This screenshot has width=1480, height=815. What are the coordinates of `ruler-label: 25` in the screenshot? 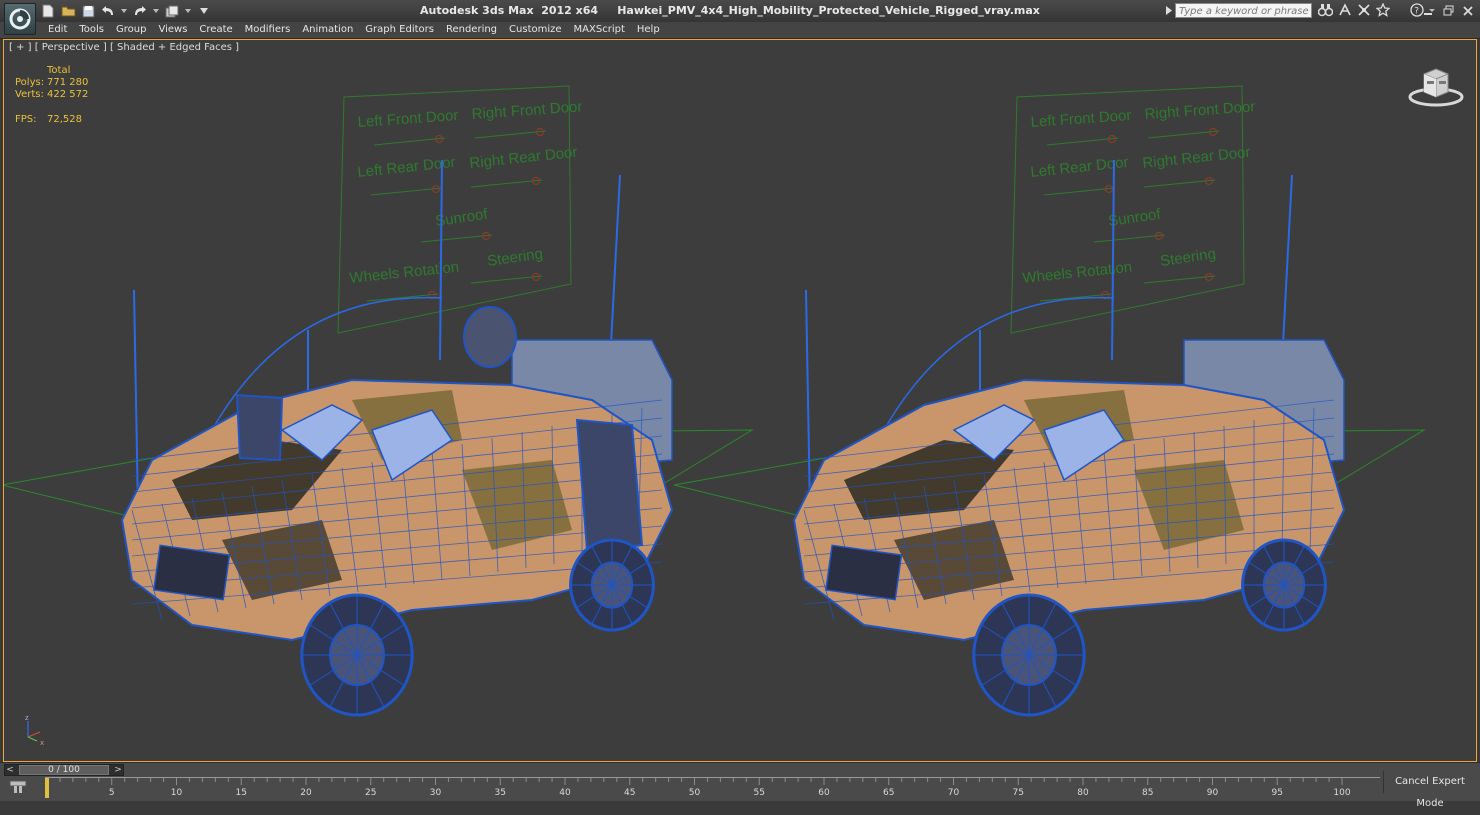 It's located at (370, 793).